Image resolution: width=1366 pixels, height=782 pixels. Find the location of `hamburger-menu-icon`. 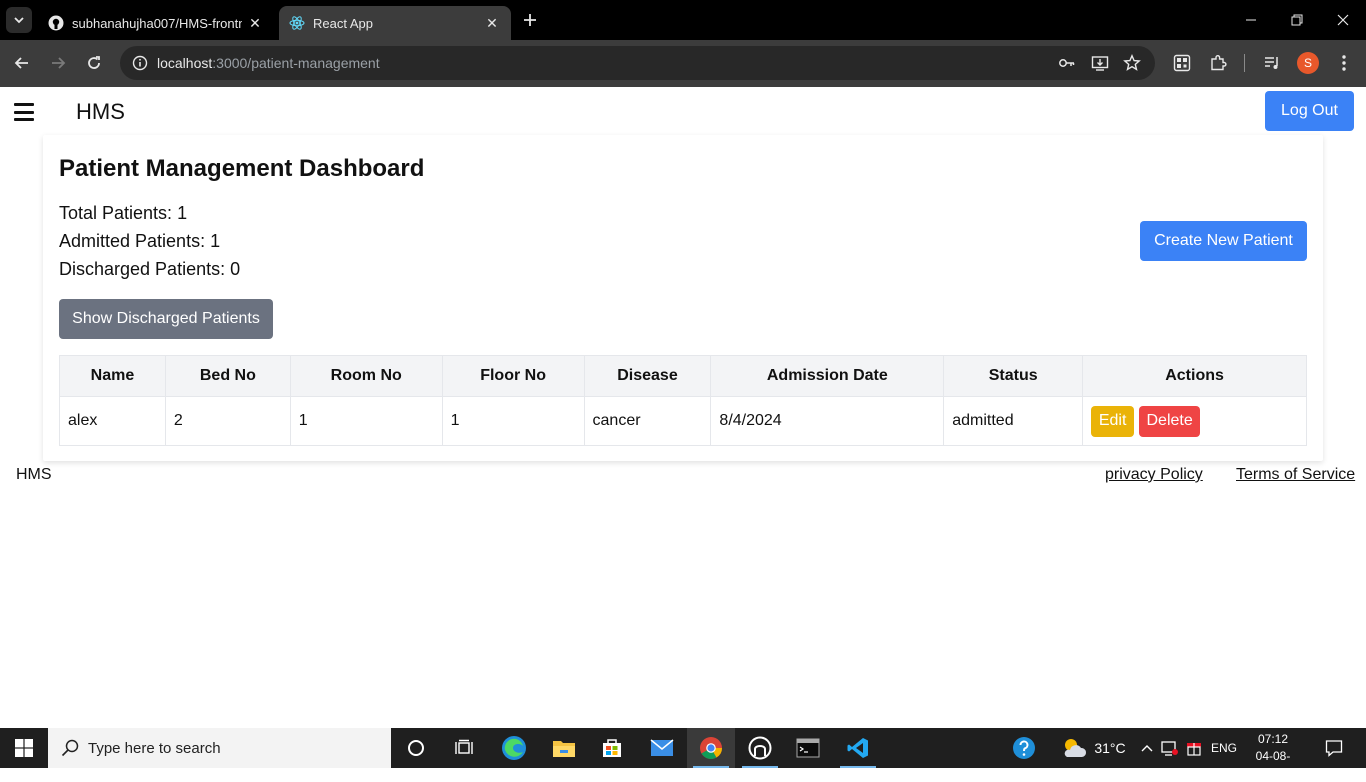

hamburger-menu-icon is located at coordinates (24, 112).